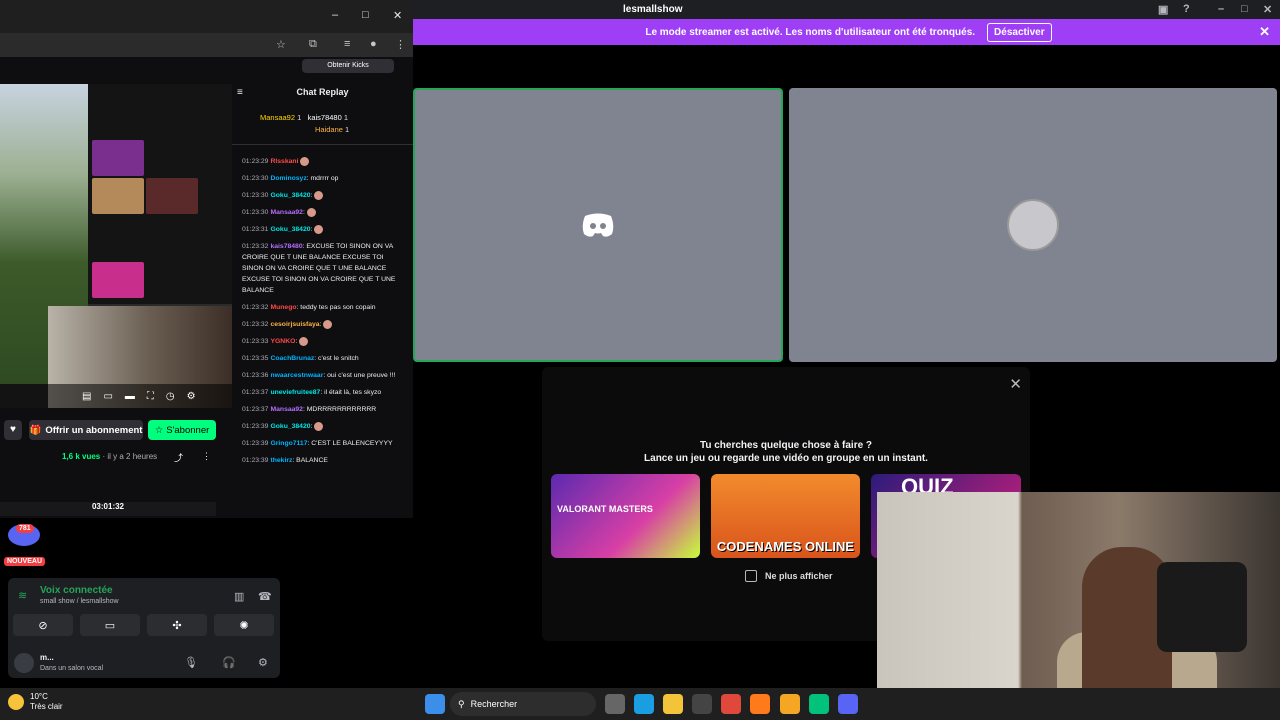  I want to click on gift-sub-button: 🎁 Offrir un abonnement, so click(86, 430).